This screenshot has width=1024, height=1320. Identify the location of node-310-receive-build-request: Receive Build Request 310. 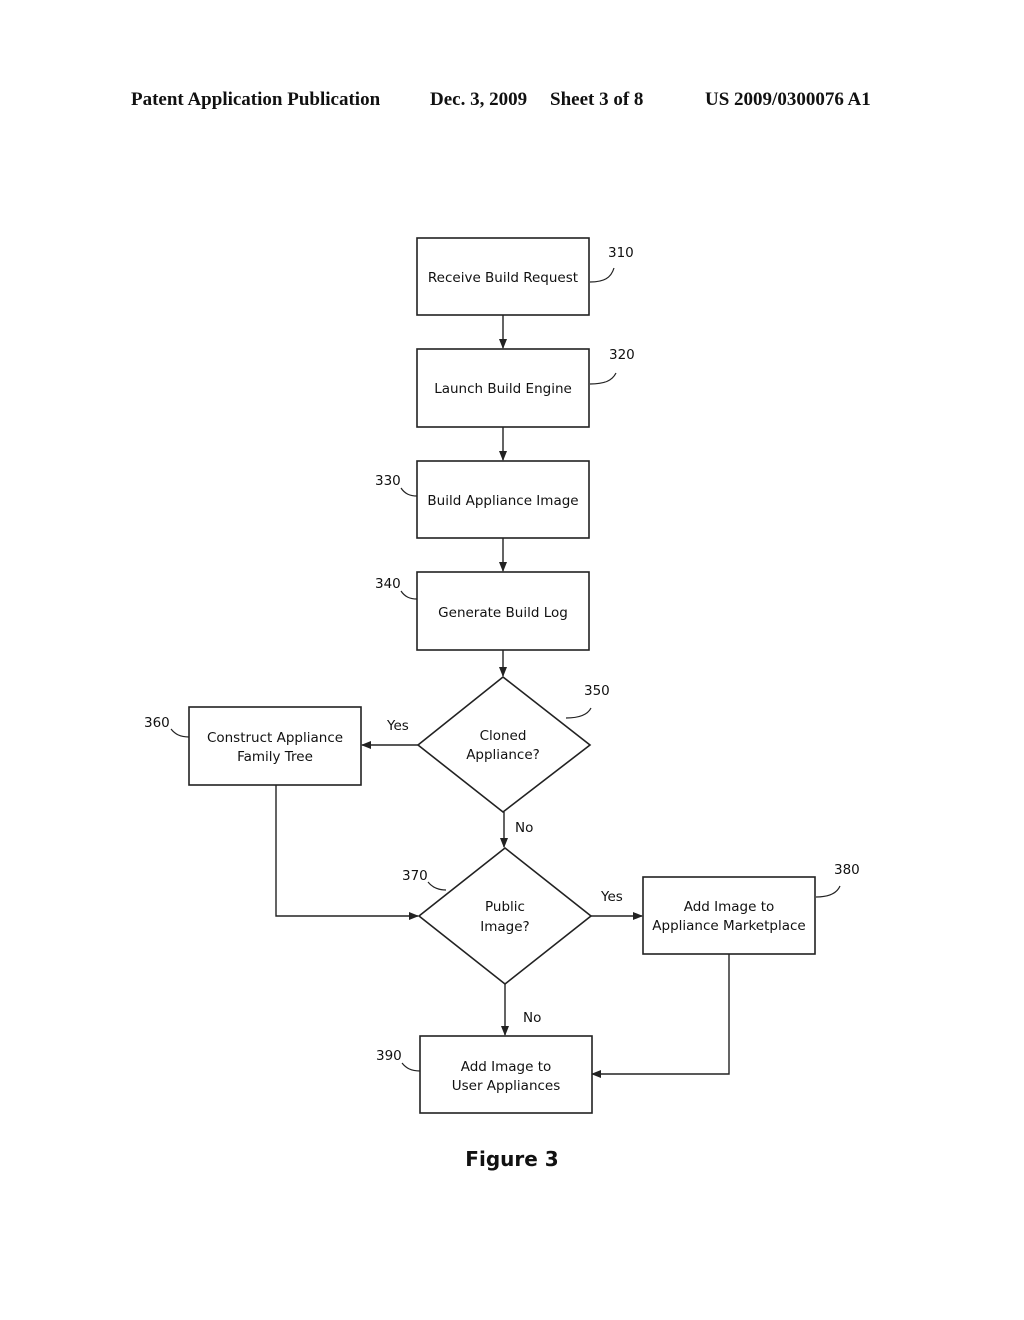
(525, 276).